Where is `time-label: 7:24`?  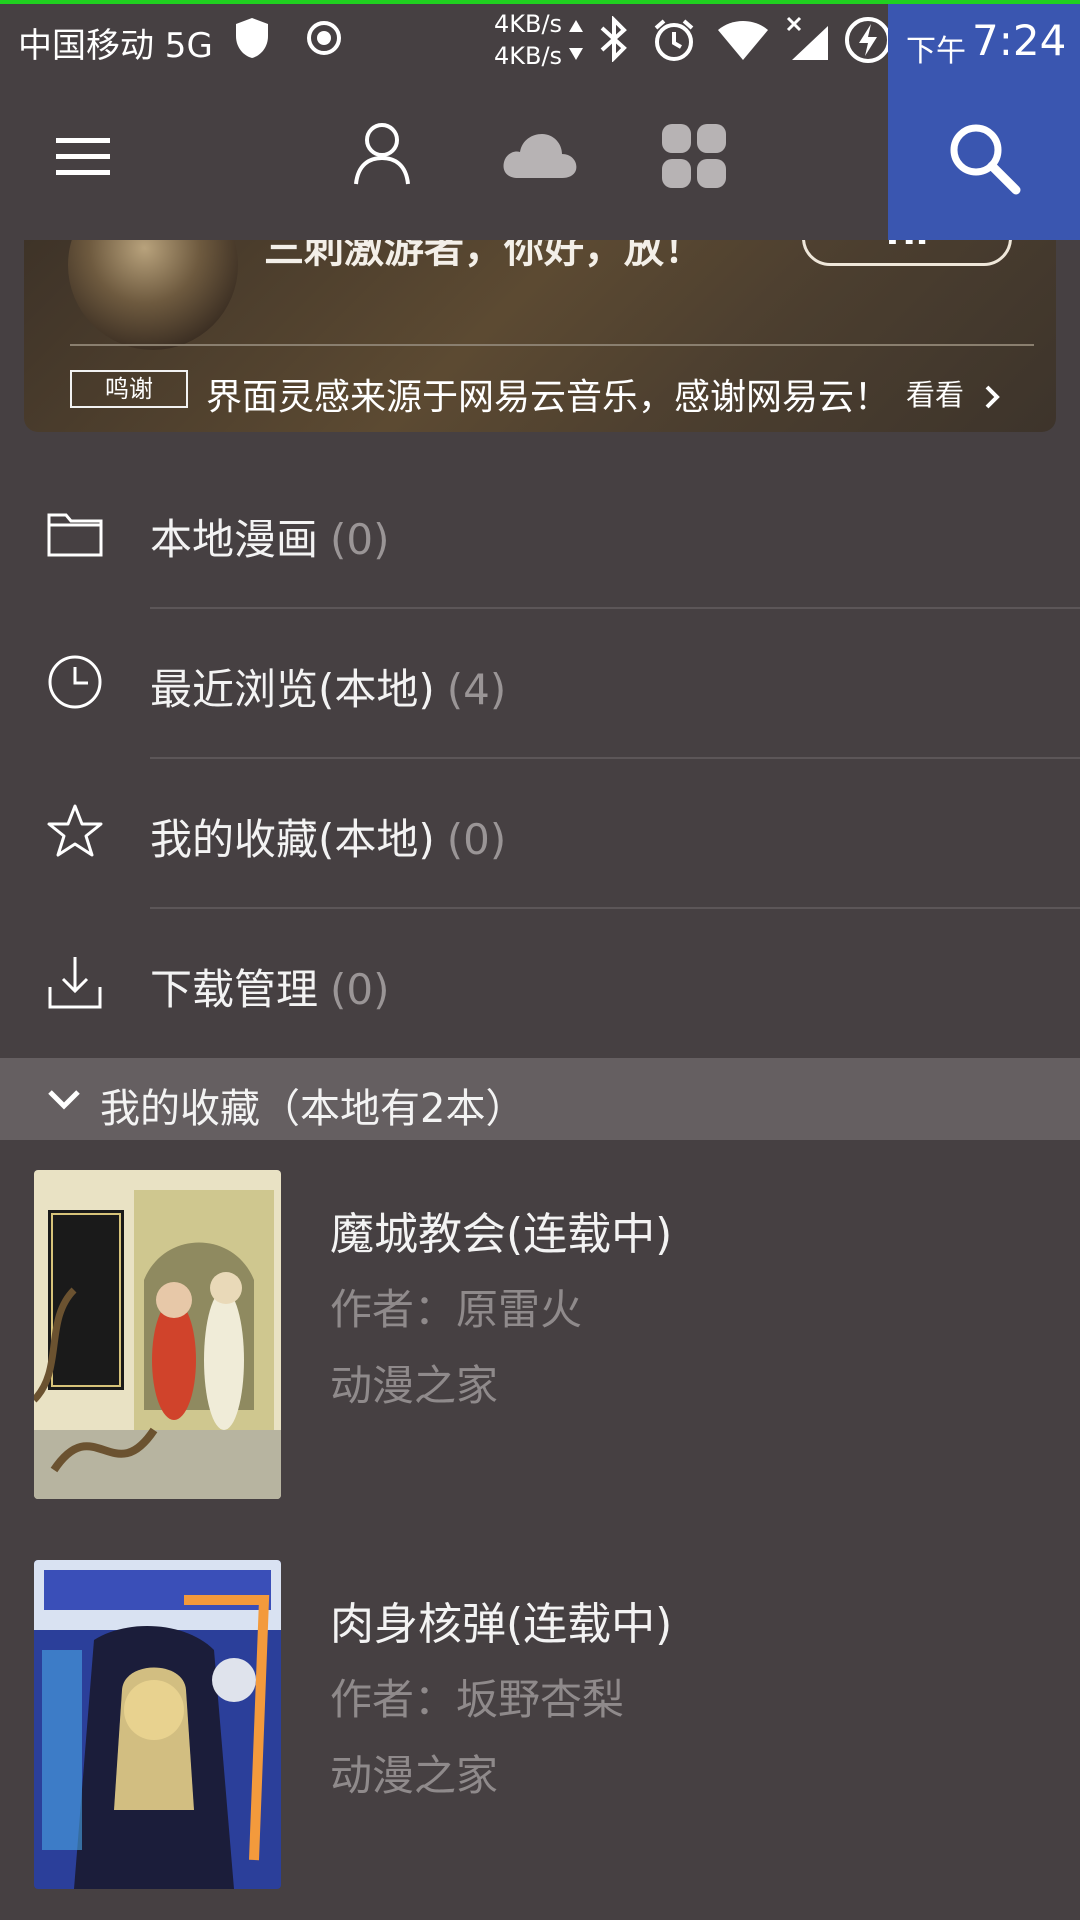 time-label: 7:24 is located at coordinates (1019, 40).